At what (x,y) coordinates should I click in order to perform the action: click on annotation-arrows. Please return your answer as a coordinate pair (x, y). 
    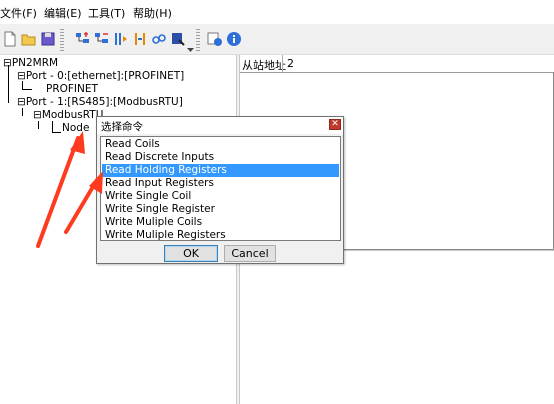
    Looking at the image, I should click on (69, 189).